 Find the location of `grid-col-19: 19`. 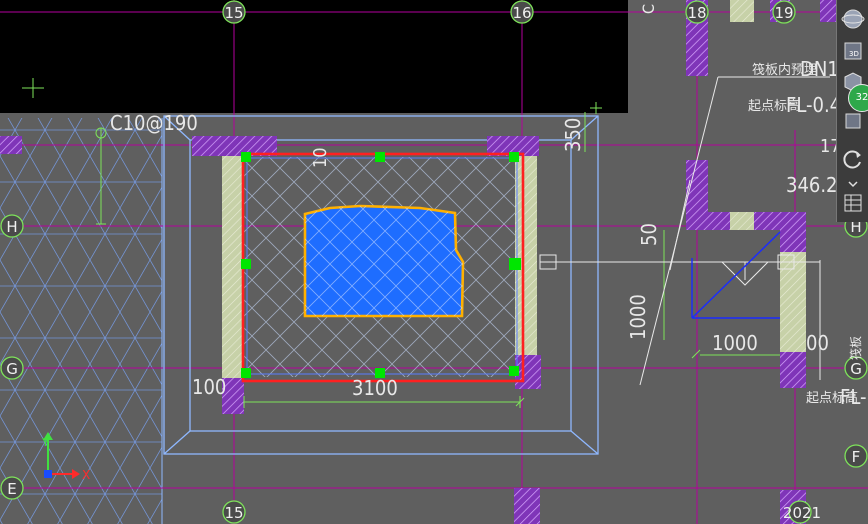

grid-col-19: 19 is located at coordinates (783, 13).